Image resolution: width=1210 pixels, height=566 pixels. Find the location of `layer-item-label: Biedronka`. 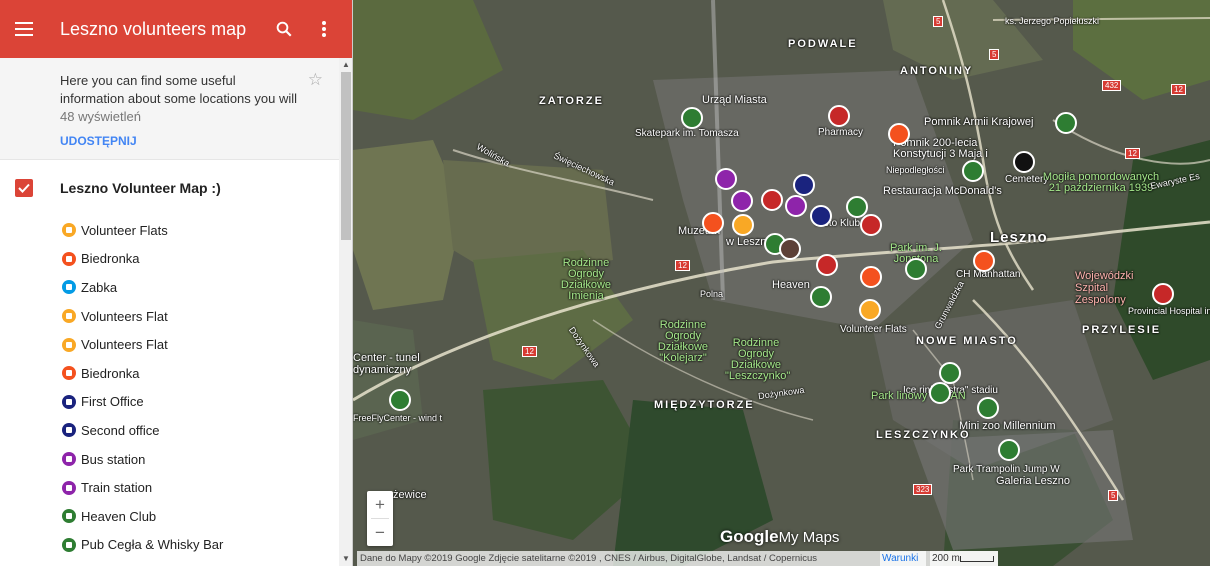

layer-item-label: Biedronka is located at coordinates (110, 373).